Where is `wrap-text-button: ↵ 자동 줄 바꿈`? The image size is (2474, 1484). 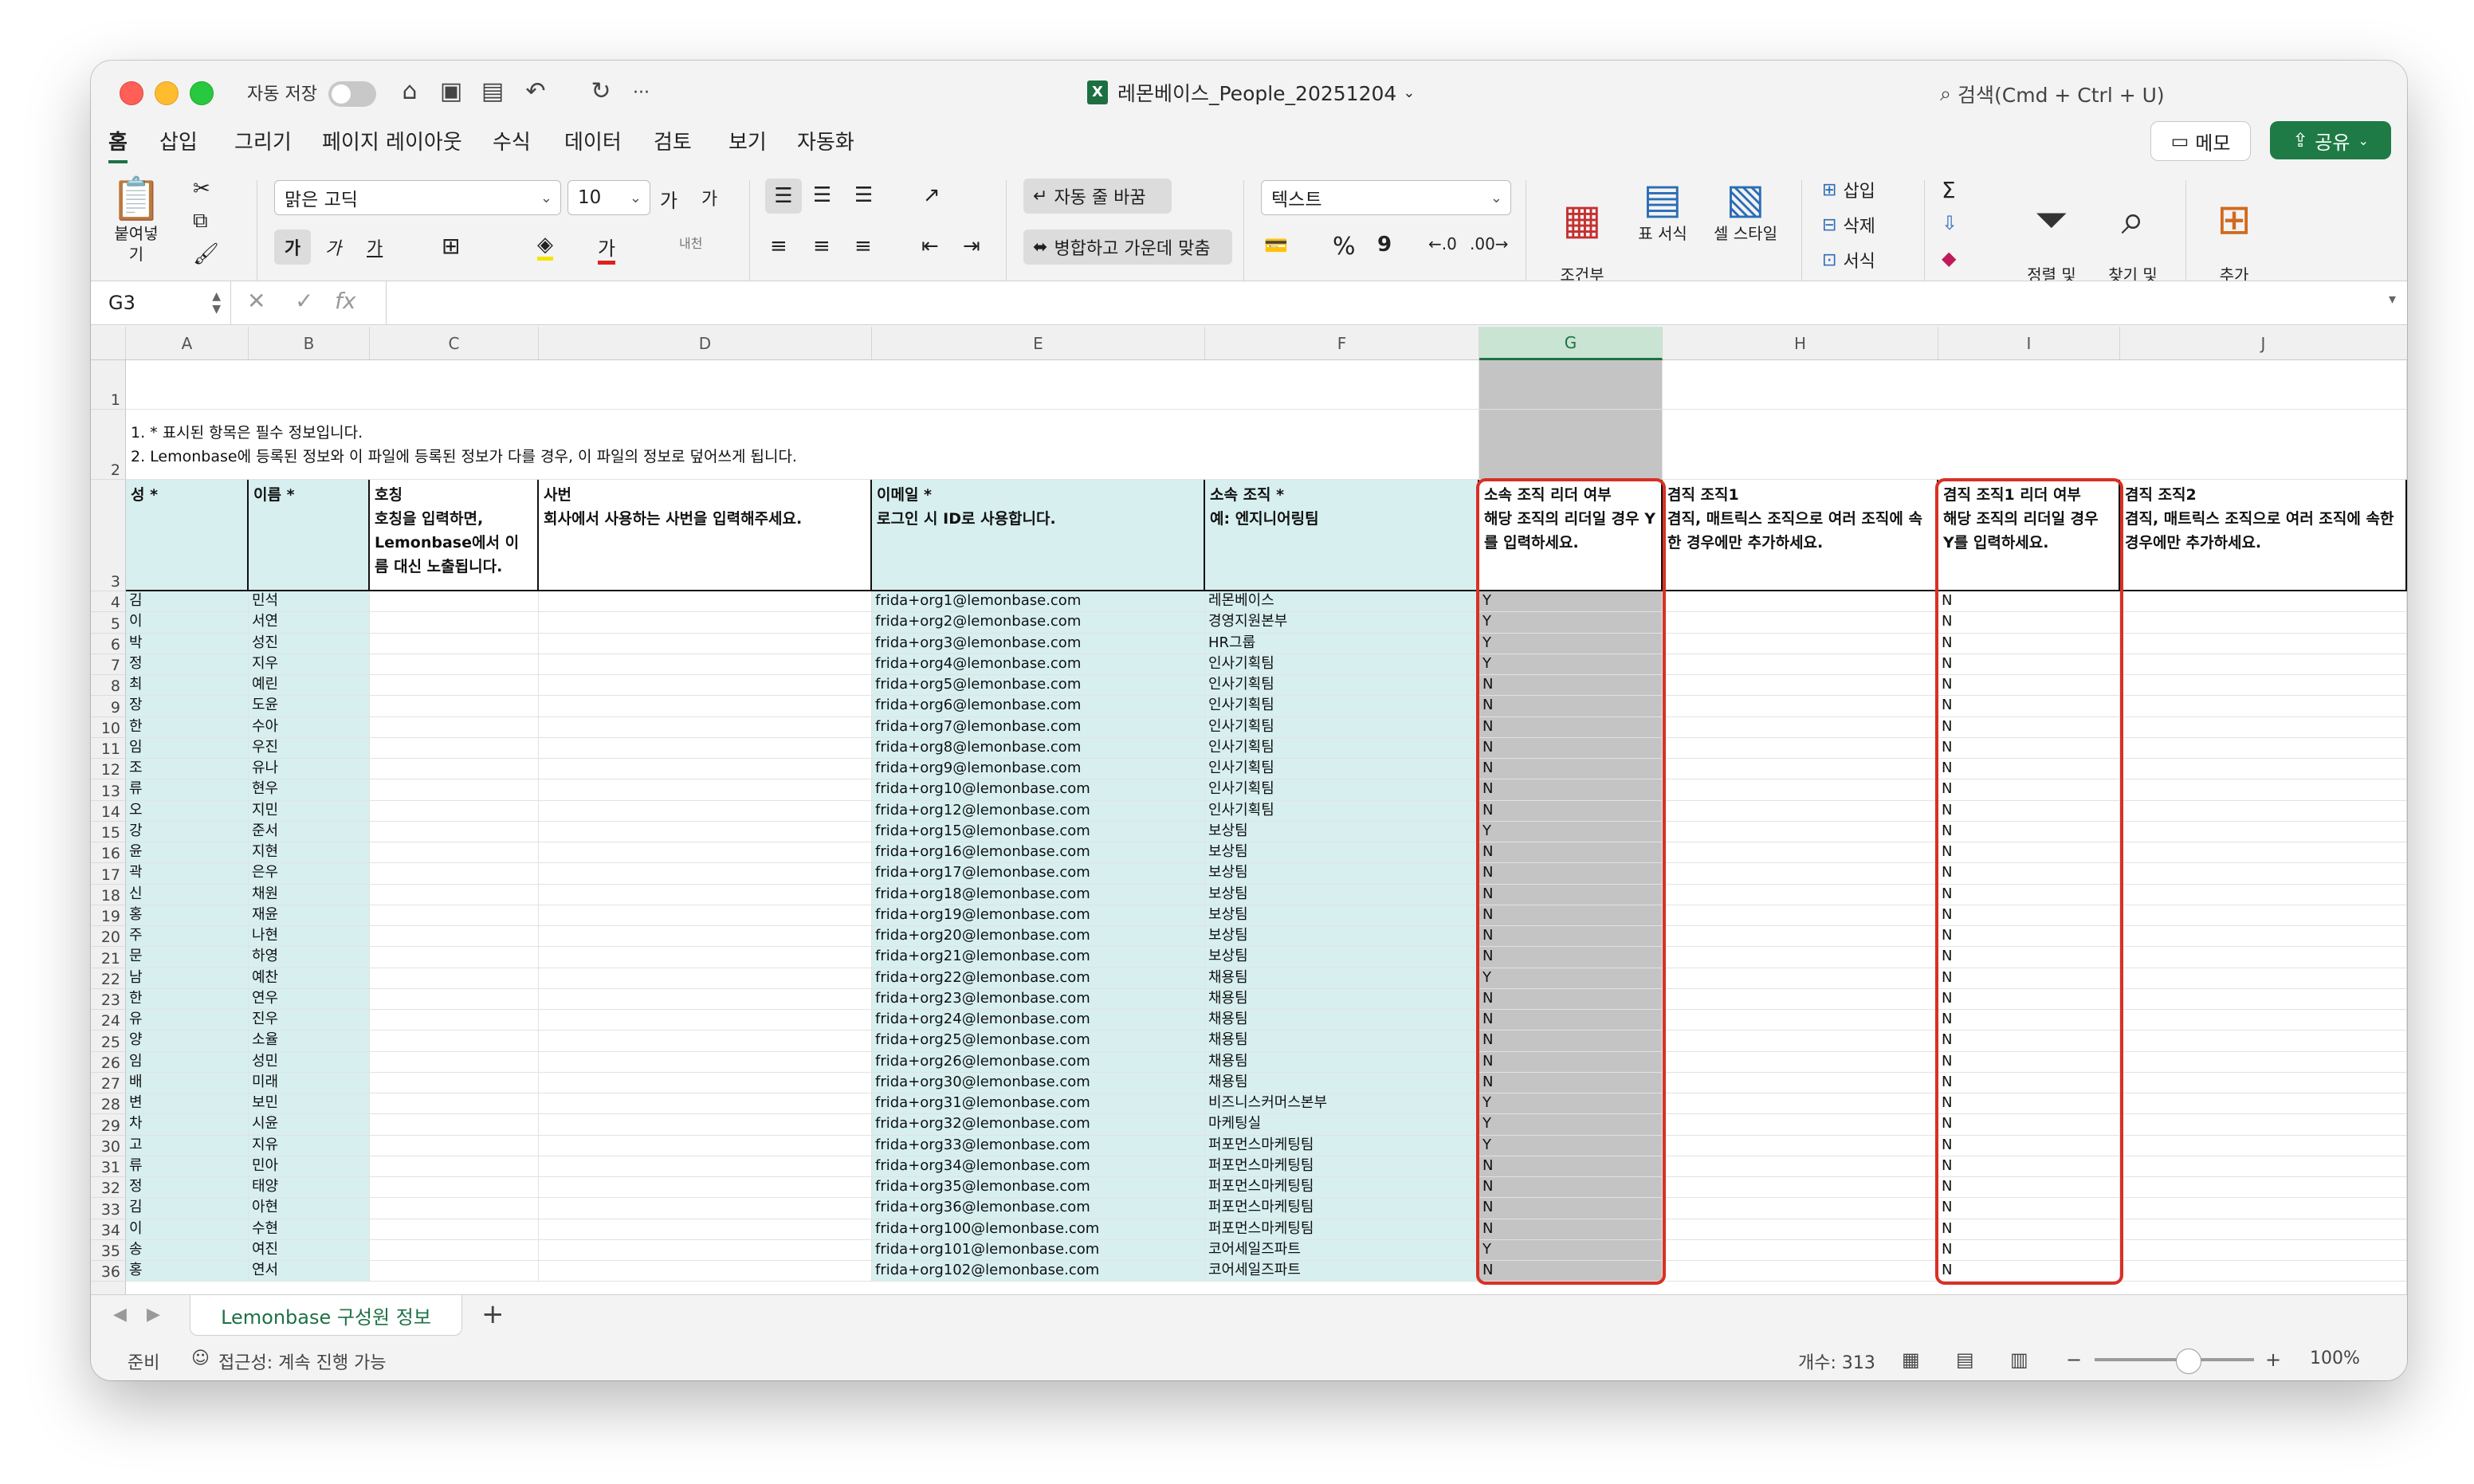
wrap-text-button: ↵ 자동 줄 바꿈 is located at coordinates (1097, 196).